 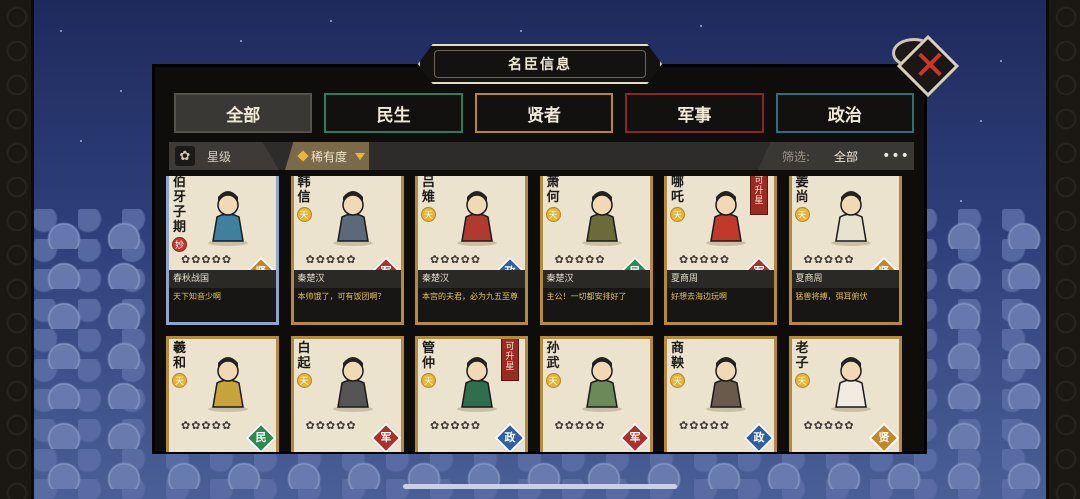 I want to click on tab-livelihood: 民生, so click(x=393, y=113).